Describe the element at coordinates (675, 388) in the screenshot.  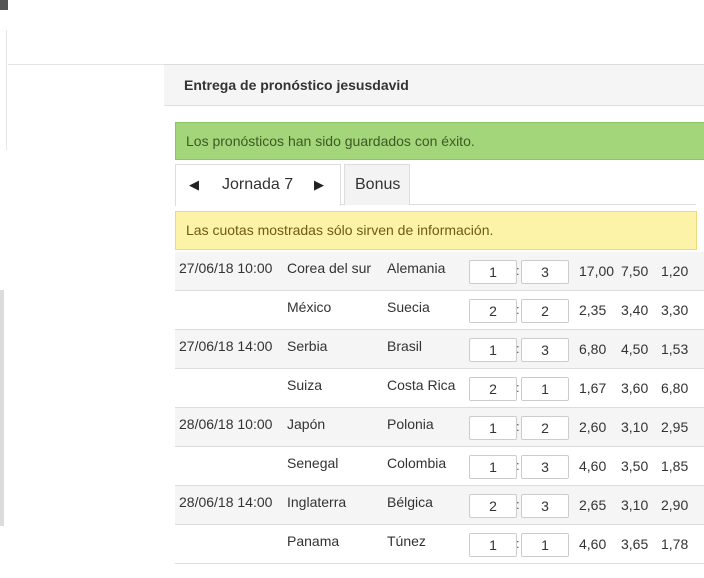
I see `odd-away-win: 6,80` at that location.